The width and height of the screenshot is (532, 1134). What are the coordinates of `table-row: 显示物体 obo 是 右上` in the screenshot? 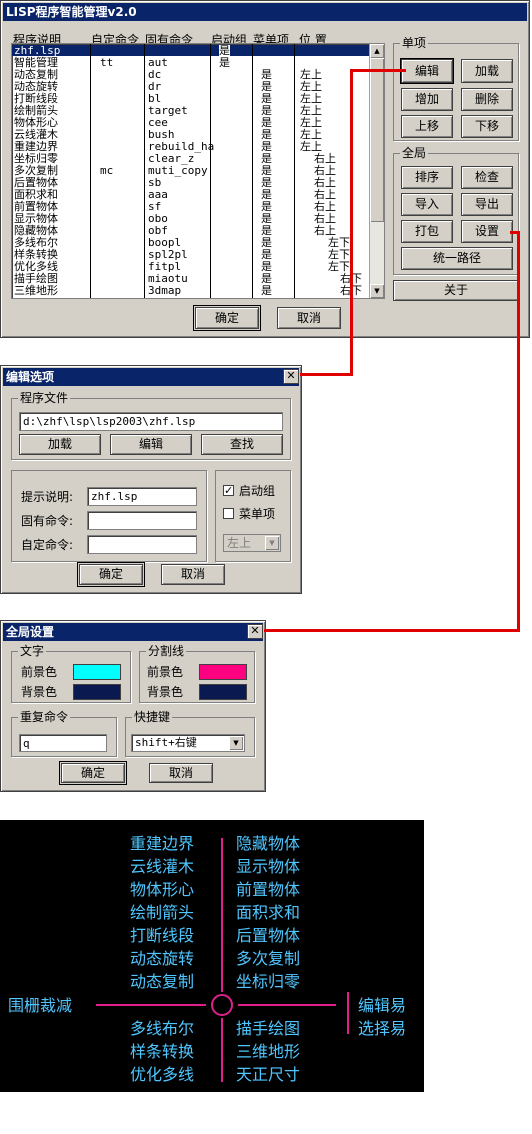 It's located at (191, 218).